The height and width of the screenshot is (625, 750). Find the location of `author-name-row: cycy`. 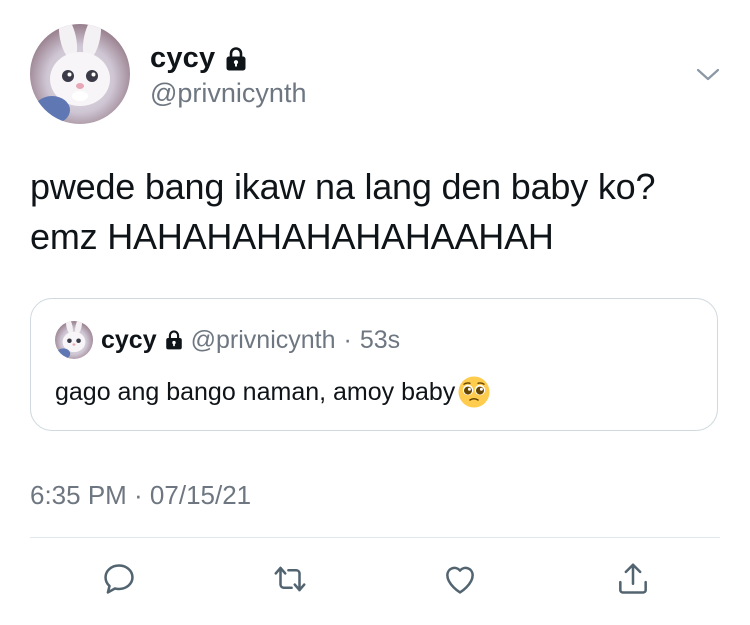

author-name-row: cycy is located at coordinates (198, 58).